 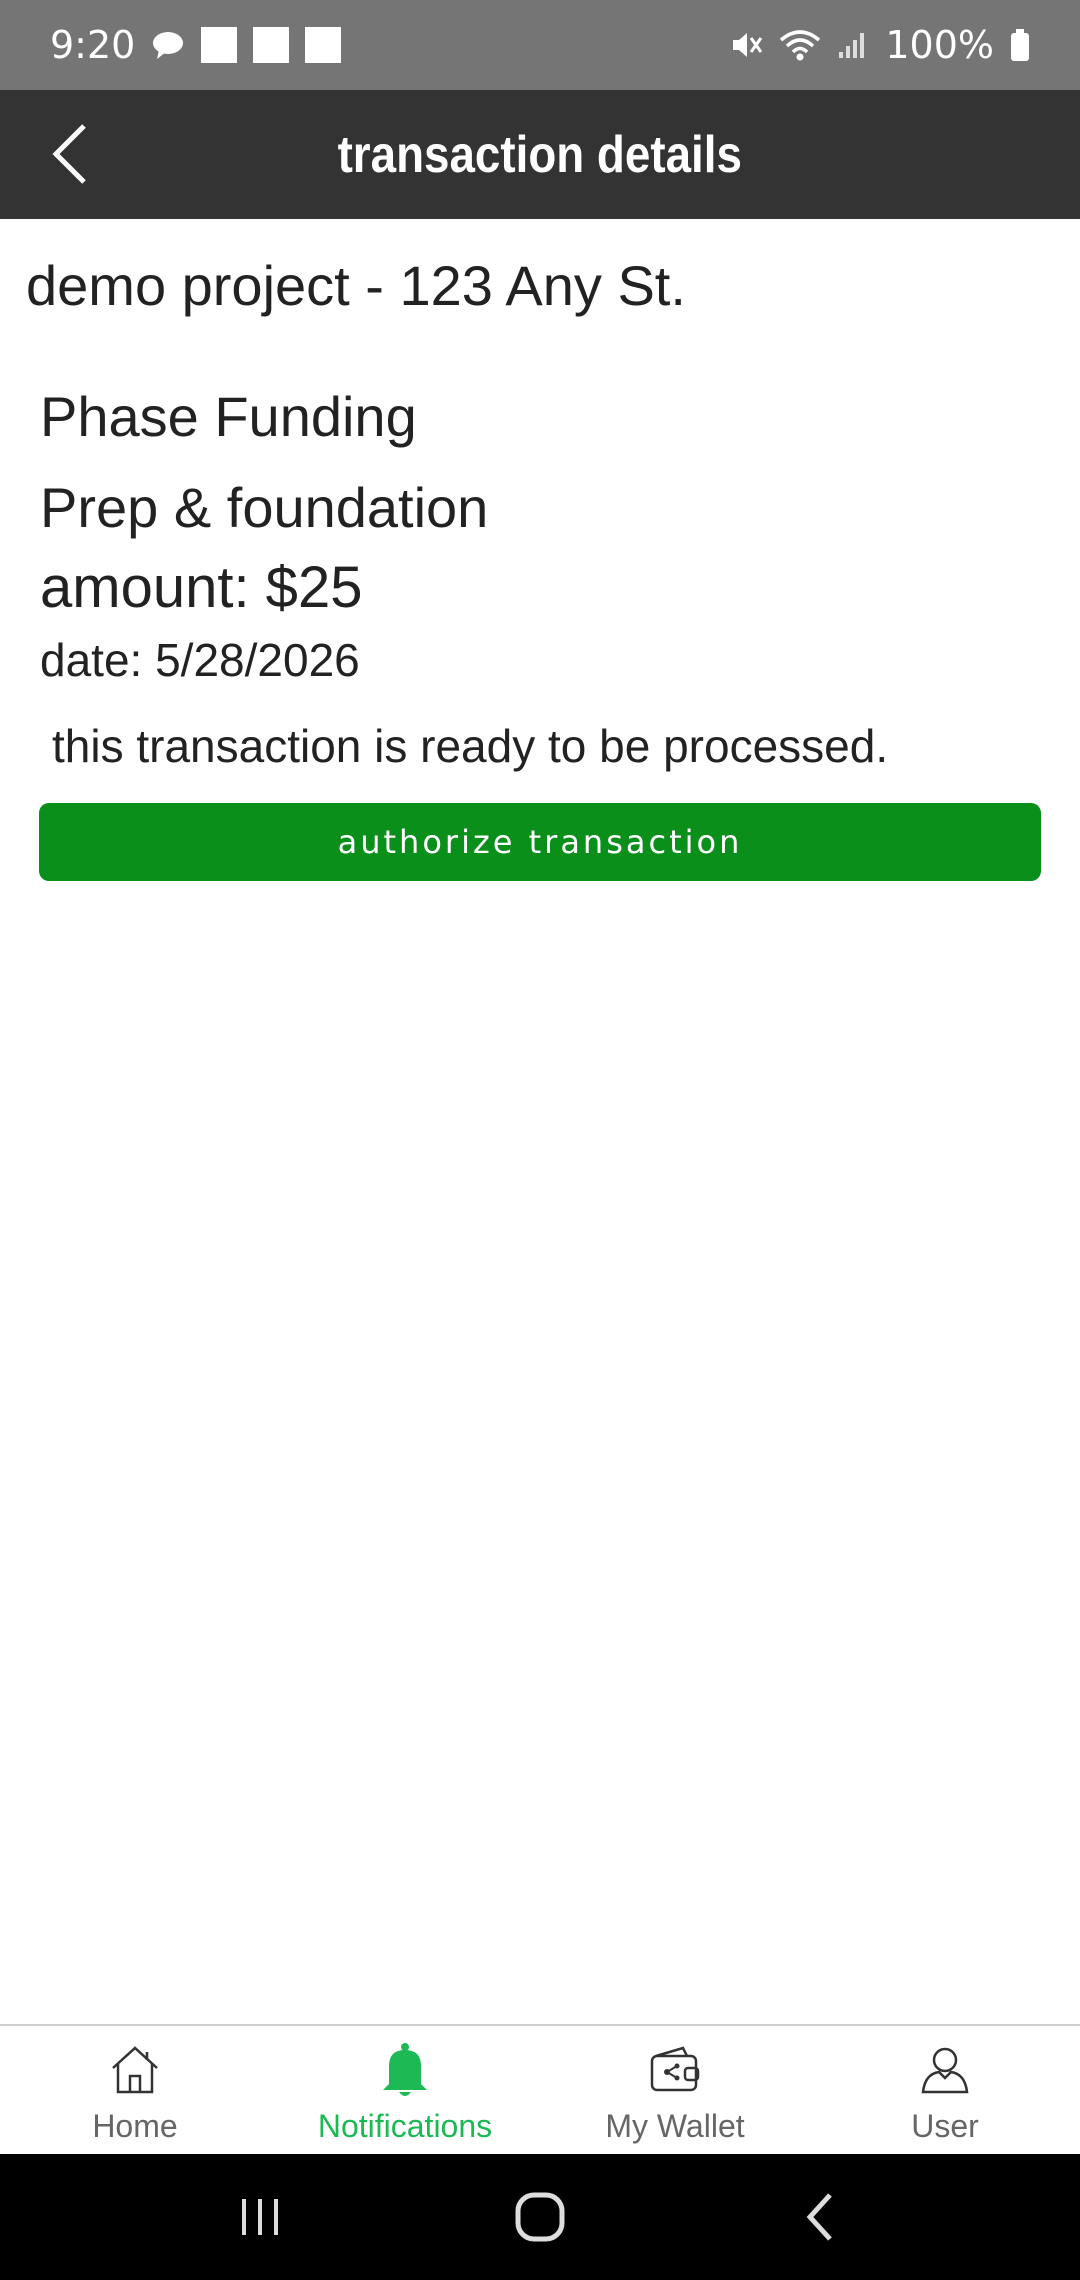 I want to click on recent-apps-button, so click(x=260, y=2217).